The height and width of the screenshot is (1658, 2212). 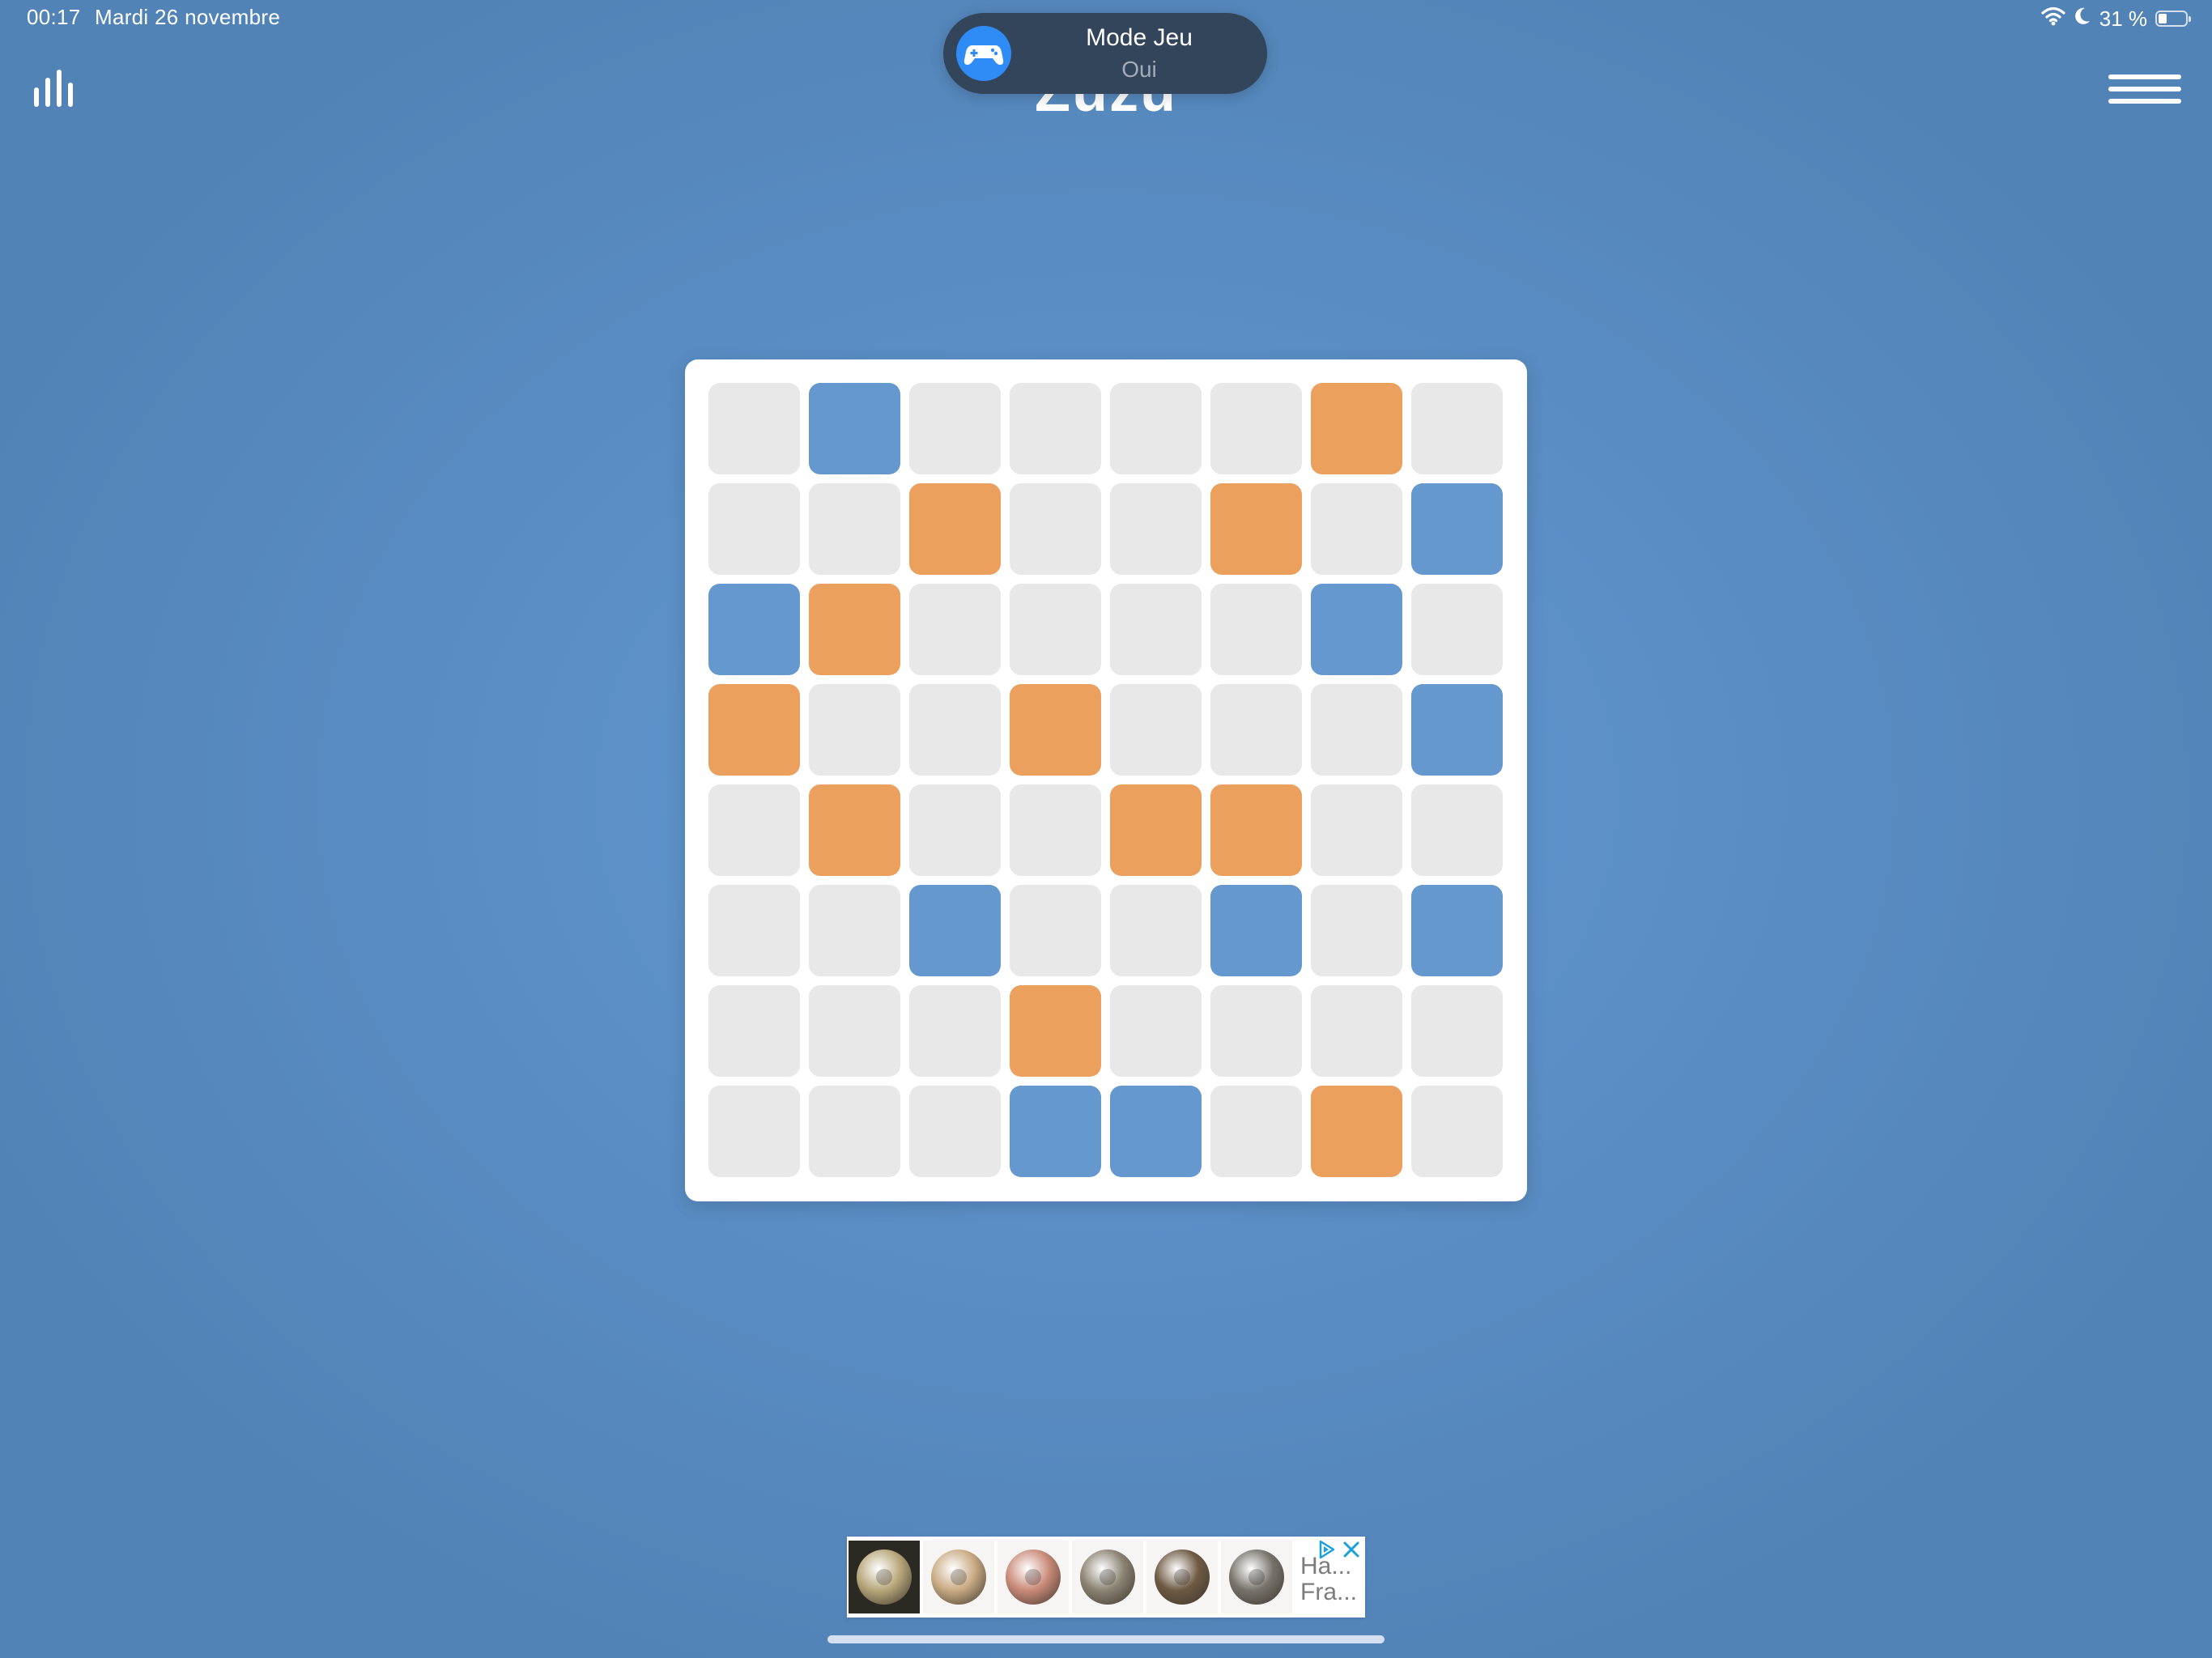 What do you see at coordinates (2145, 89) in the screenshot?
I see `hamburger-menu-icon` at bounding box center [2145, 89].